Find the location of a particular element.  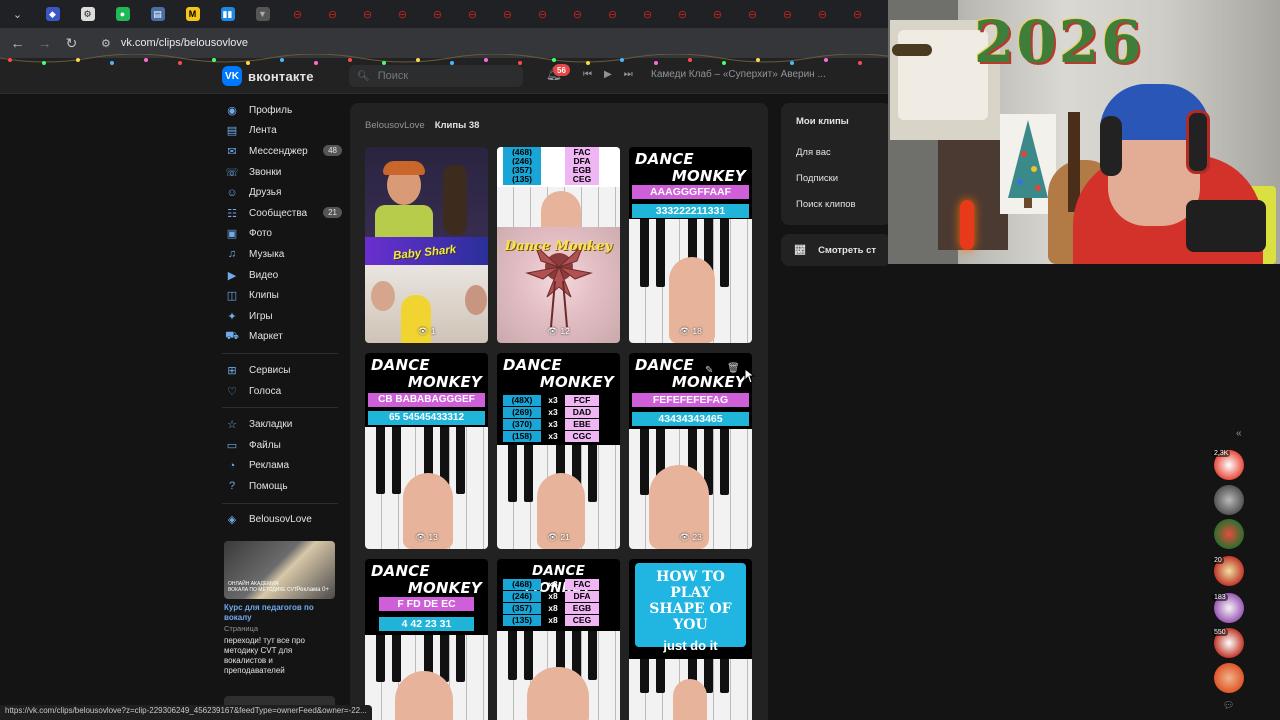

ad-title: Курс для педагогов по вокалу is located at coordinates (279, 612).